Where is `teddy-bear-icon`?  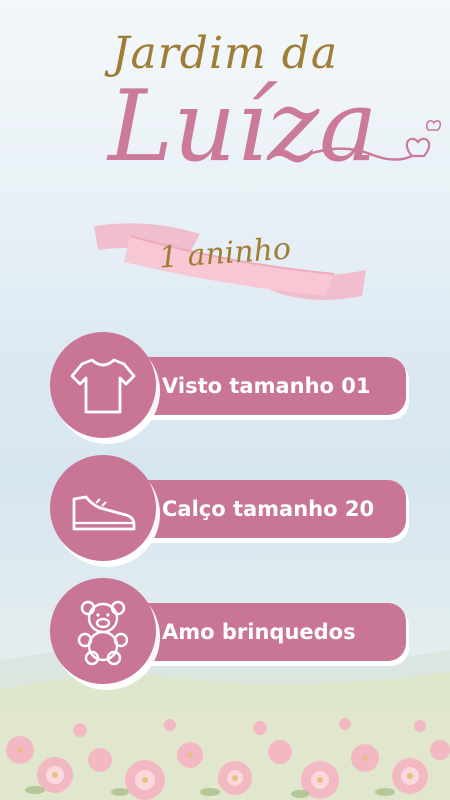 teddy-bear-icon is located at coordinates (103, 633).